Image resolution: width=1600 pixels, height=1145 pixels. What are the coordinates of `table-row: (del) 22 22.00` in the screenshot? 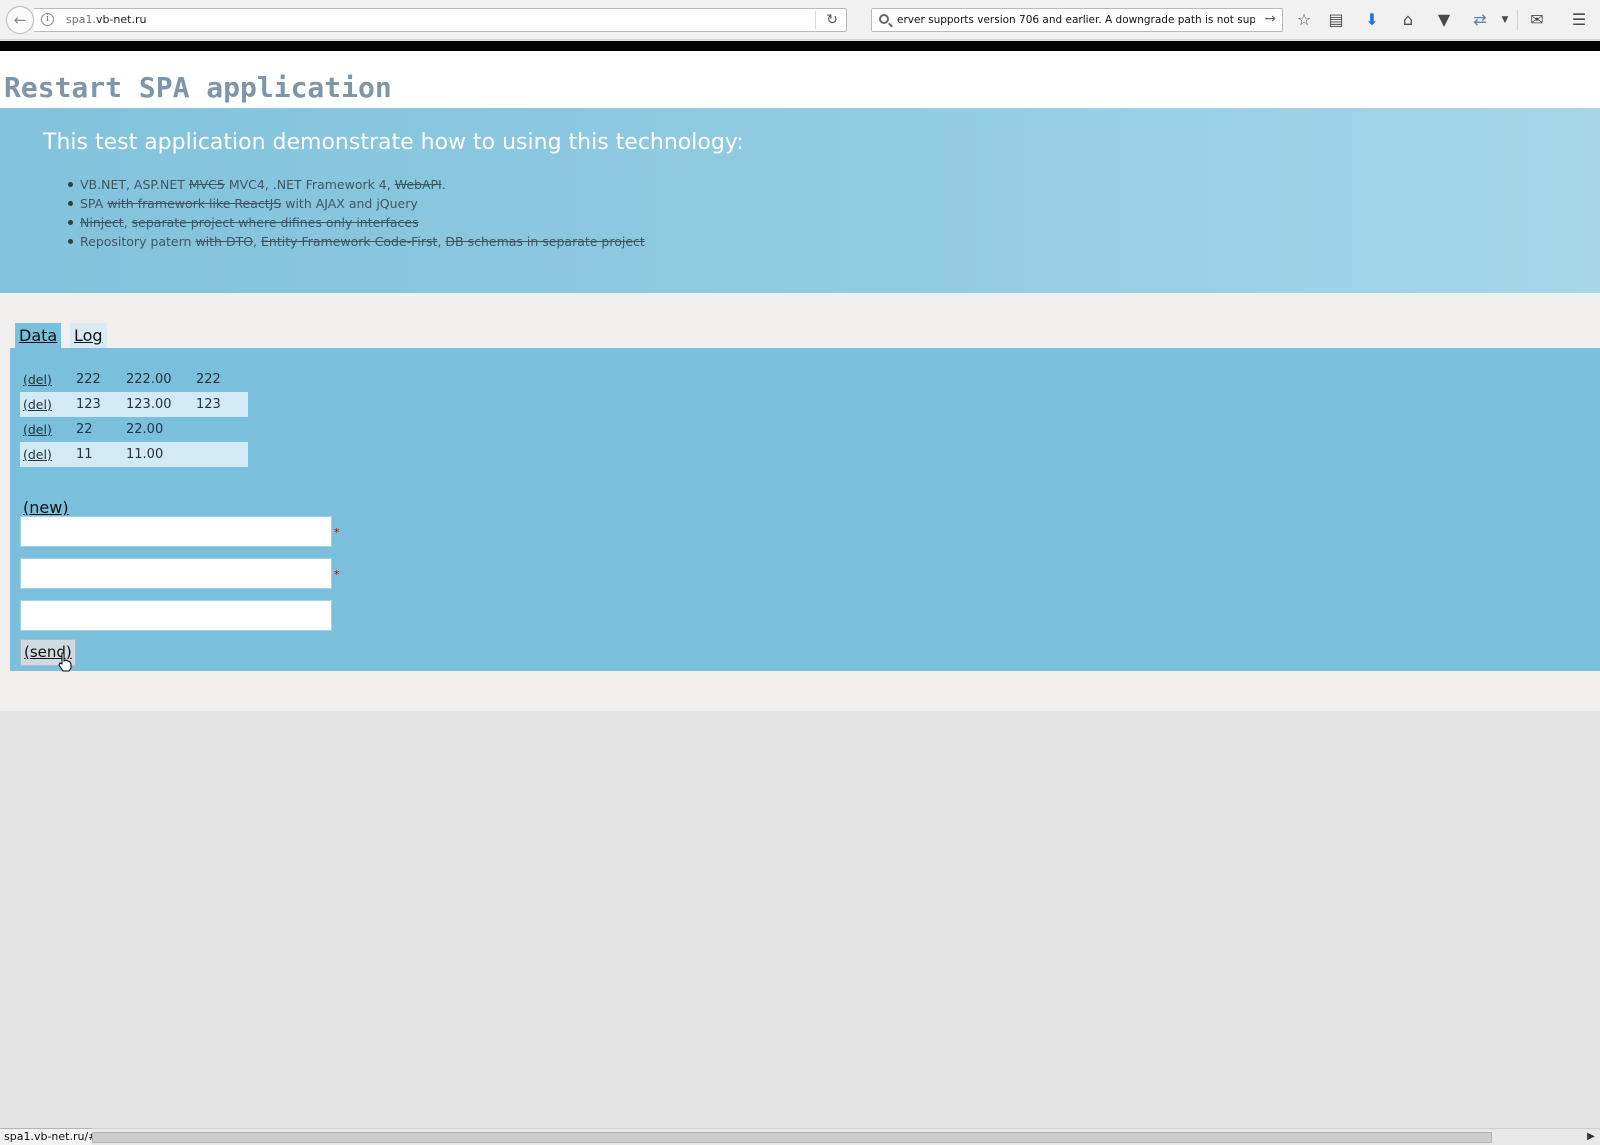 It's located at (134, 429).